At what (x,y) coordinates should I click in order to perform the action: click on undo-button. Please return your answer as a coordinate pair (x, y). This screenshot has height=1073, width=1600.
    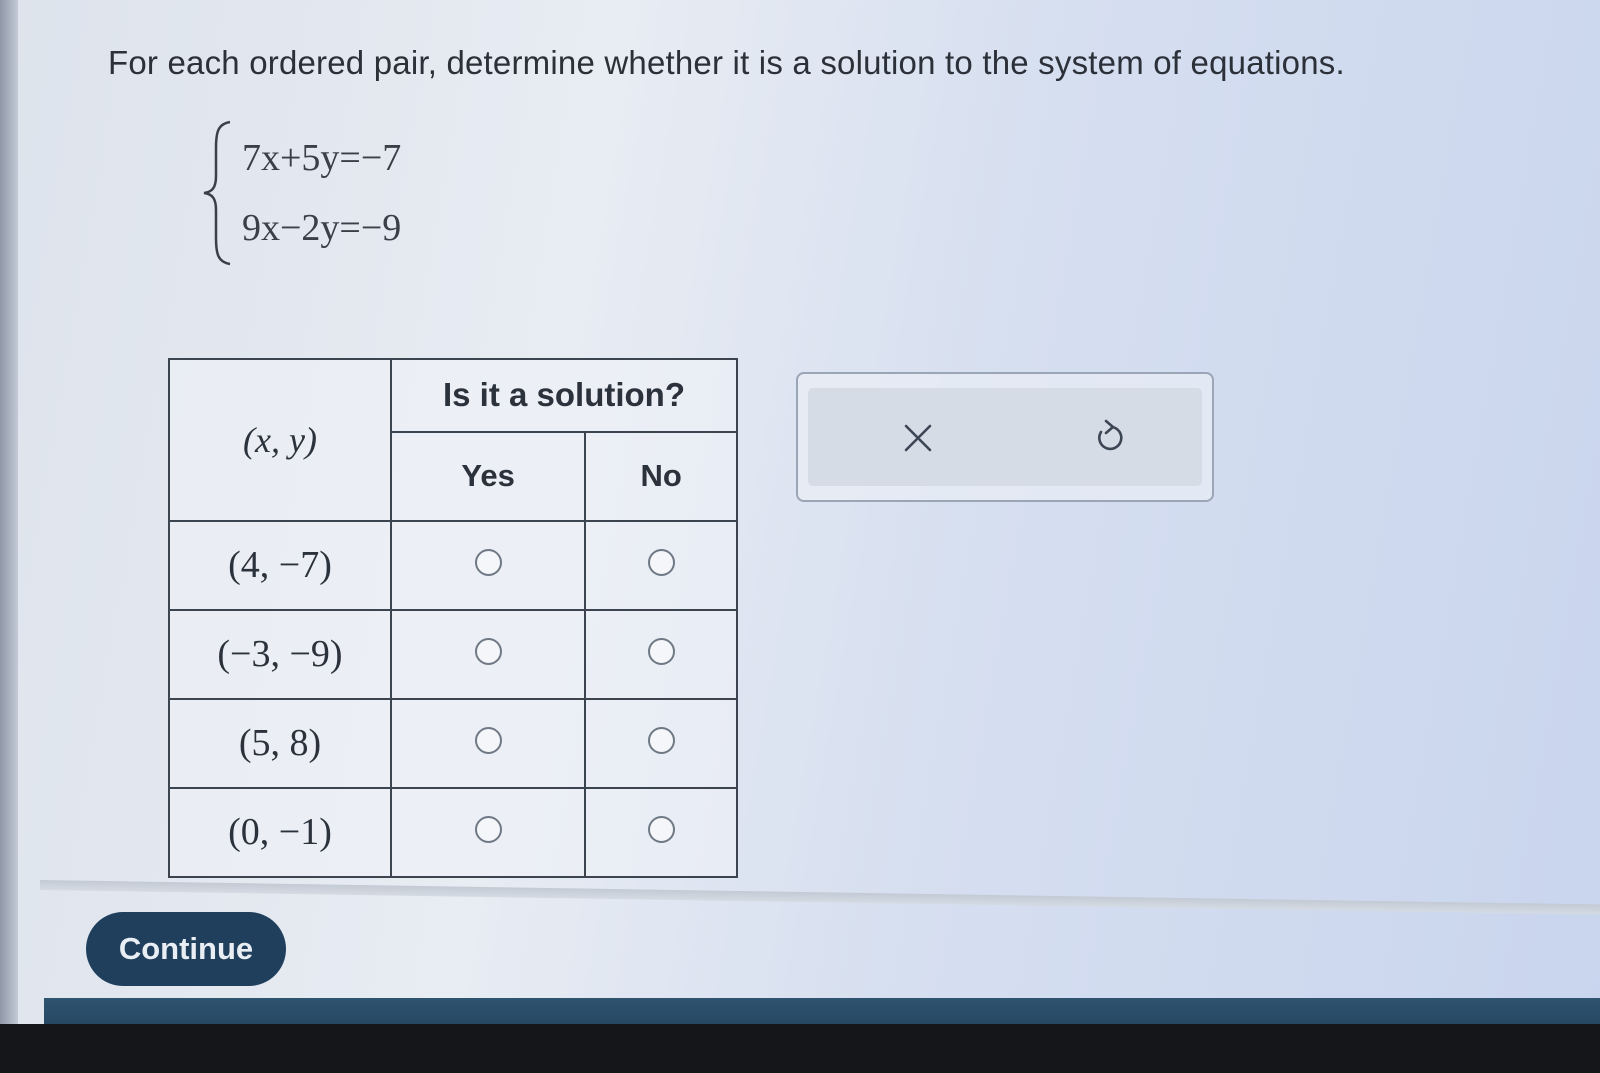
    Looking at the image, I should click on (1110, 438).